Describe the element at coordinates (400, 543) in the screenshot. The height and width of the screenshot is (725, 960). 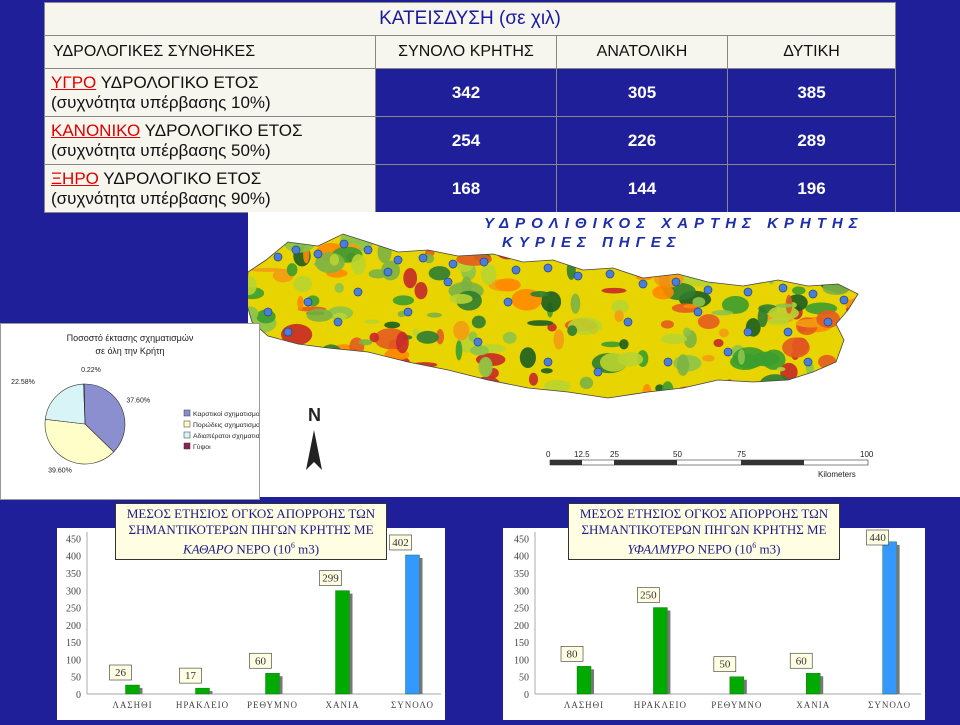
I see `data-label: 402` at that location.